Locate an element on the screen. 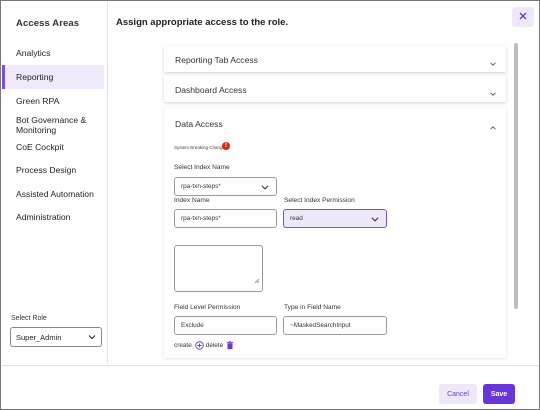 Image resolution: width=540 pixels, height=410 pixels. page-title: Assign appropriate access to the role. is located at coordinates (202, 22).